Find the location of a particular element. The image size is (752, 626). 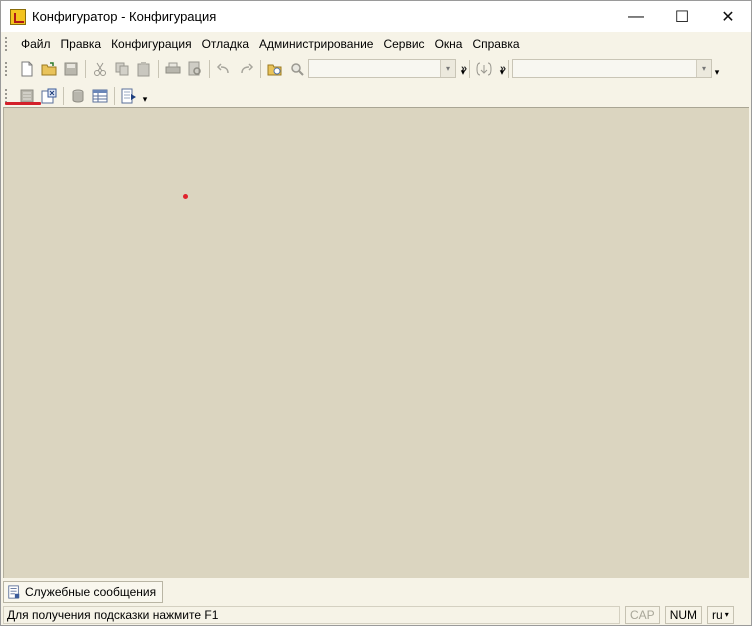

config-close-icon is located at coordinates (49, 95).